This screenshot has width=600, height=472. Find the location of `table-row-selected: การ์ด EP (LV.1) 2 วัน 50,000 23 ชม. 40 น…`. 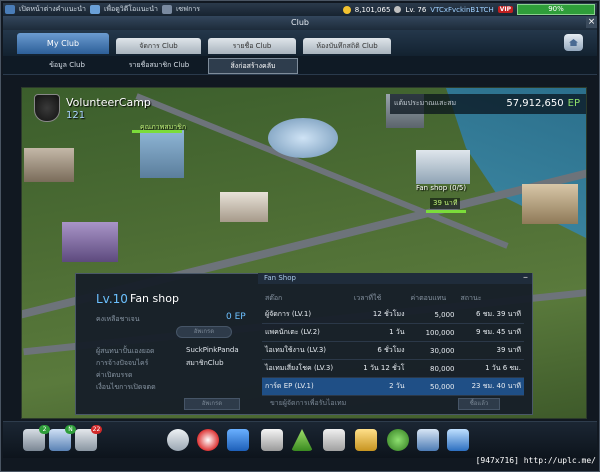

table-row-selected: การ์ด EP (LV.1) 2 วัน 50,000 23 ชม. 40 น… is located at coordinates (393, 386).